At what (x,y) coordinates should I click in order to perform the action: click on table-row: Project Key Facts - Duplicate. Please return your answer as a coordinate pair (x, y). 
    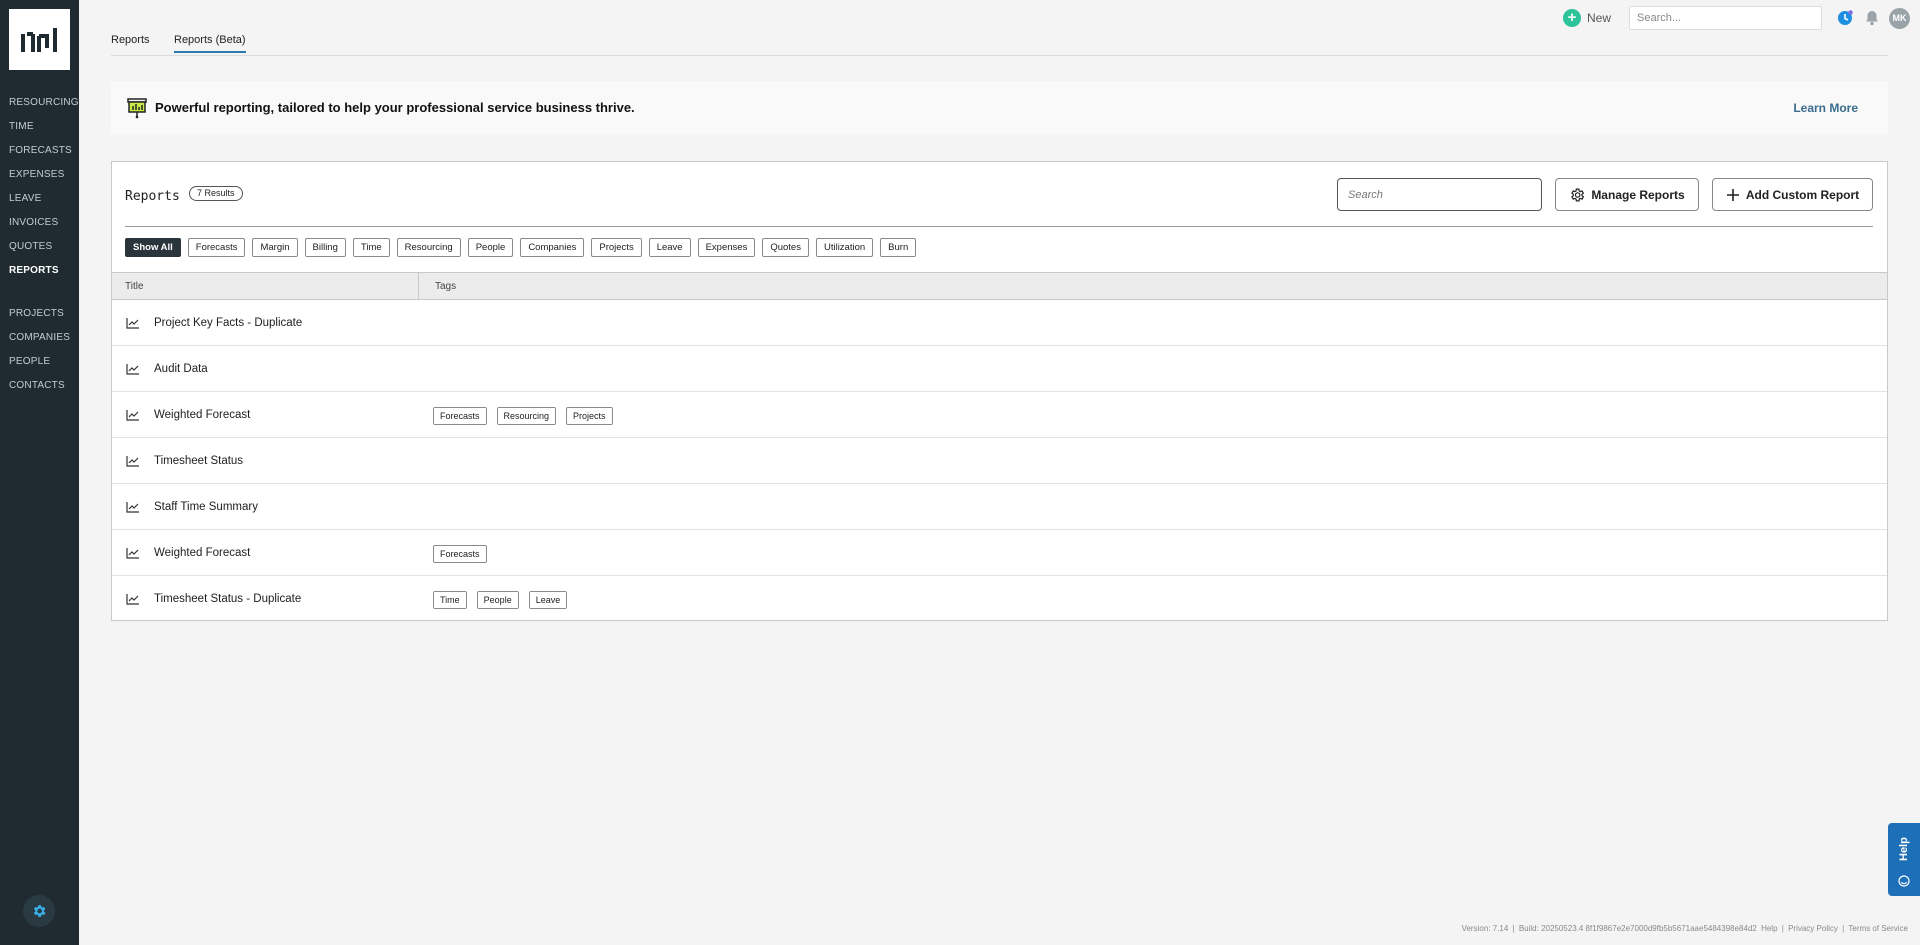
    Looking at the image, I should click on (999, 323).